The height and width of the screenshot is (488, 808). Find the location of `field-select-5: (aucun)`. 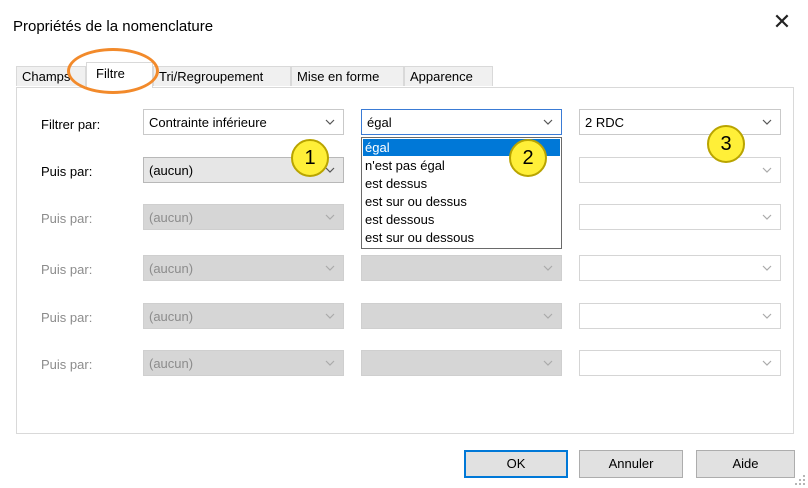

field-select-5: (aucun) is located at coordinates (243, 316).